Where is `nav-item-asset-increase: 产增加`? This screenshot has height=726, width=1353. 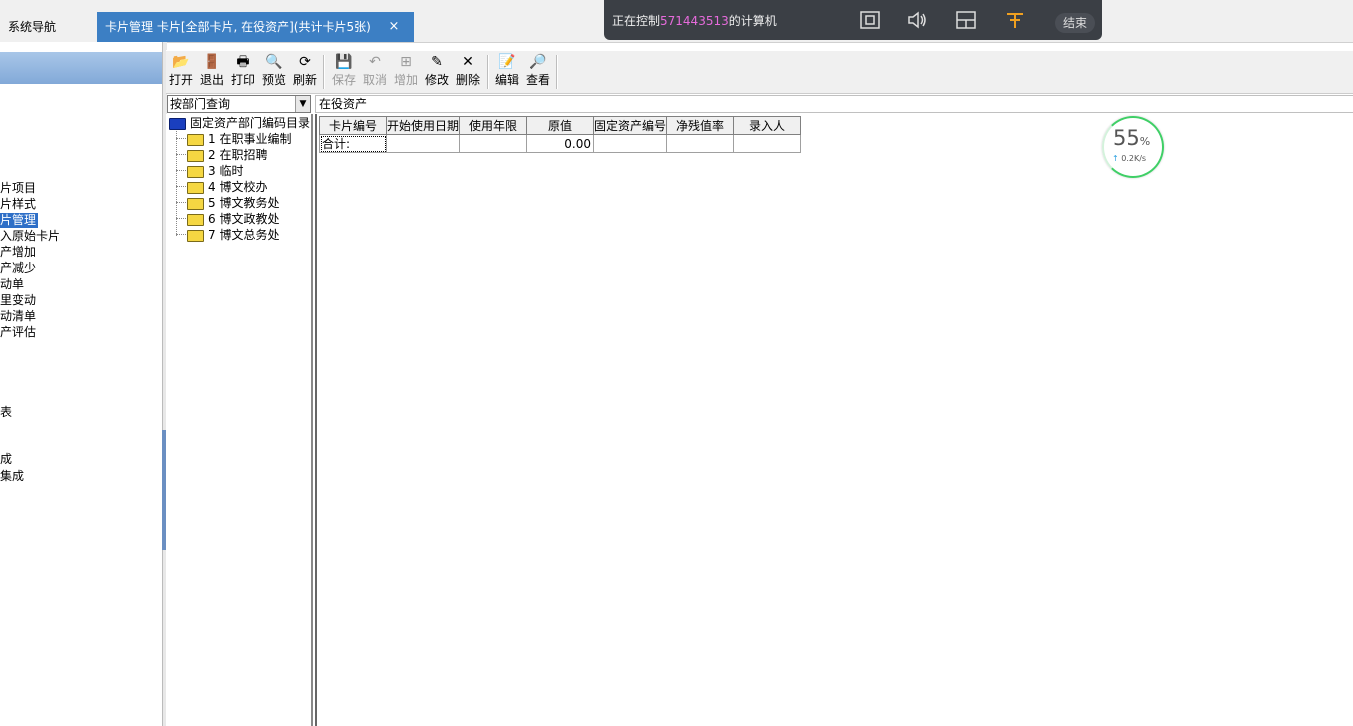
nav-item-asset-increase: 产增加 is located at coordinates (18, 252).